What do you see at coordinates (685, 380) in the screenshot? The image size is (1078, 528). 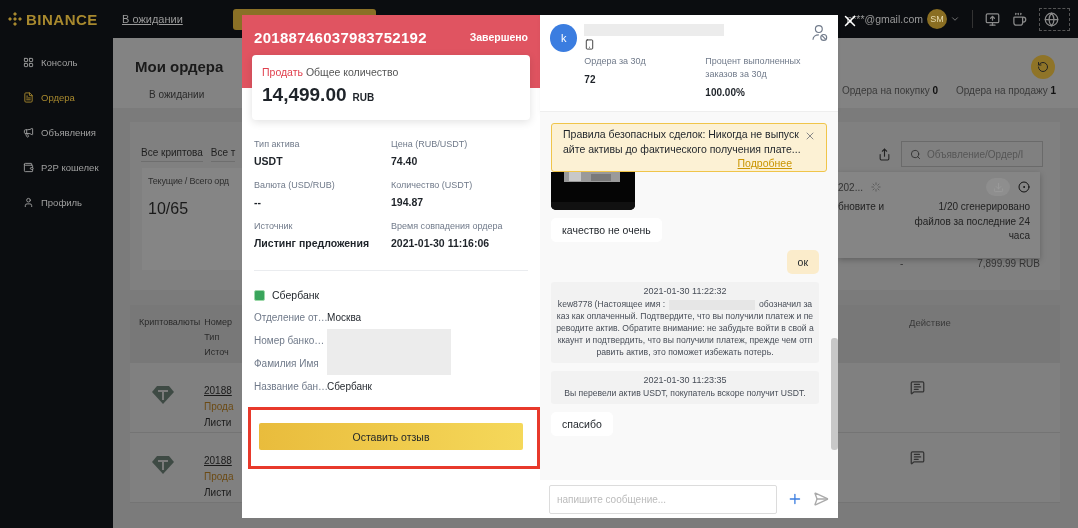 I see `message-time: 2021-01-30 11:23:35` at bounding box center [685, 380].